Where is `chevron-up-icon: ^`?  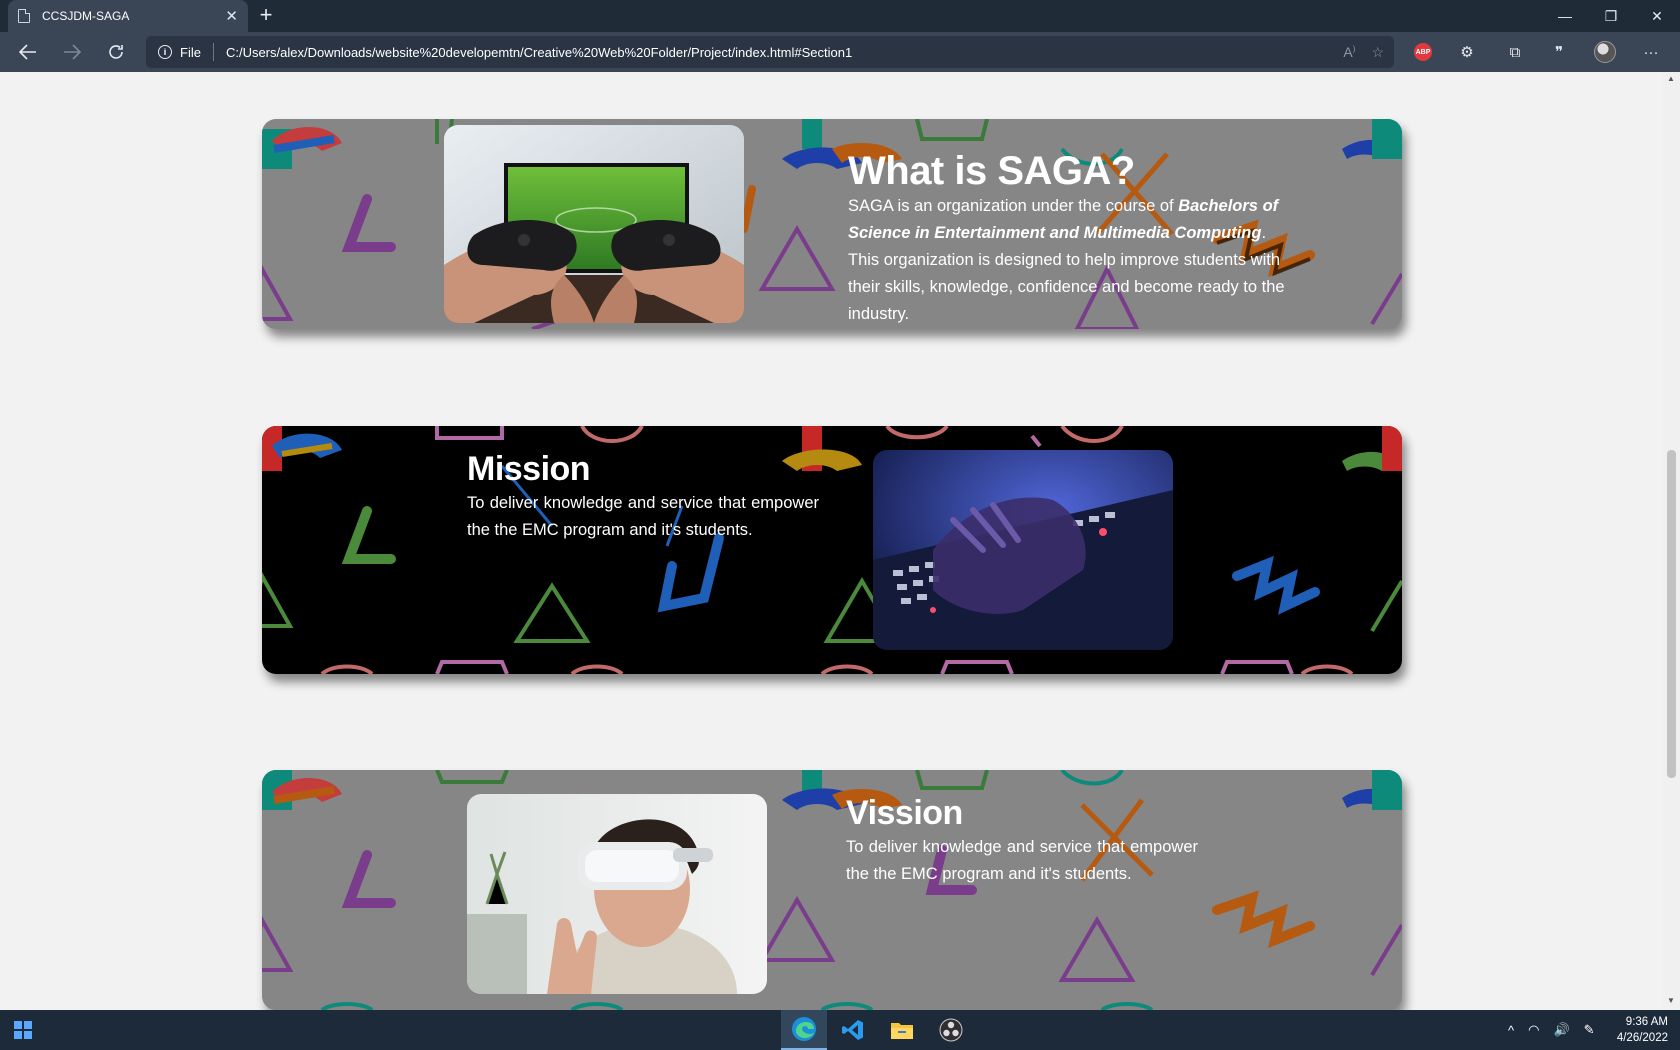
chevron-up-icon: ^ is located at coordinates (1511, 1030).